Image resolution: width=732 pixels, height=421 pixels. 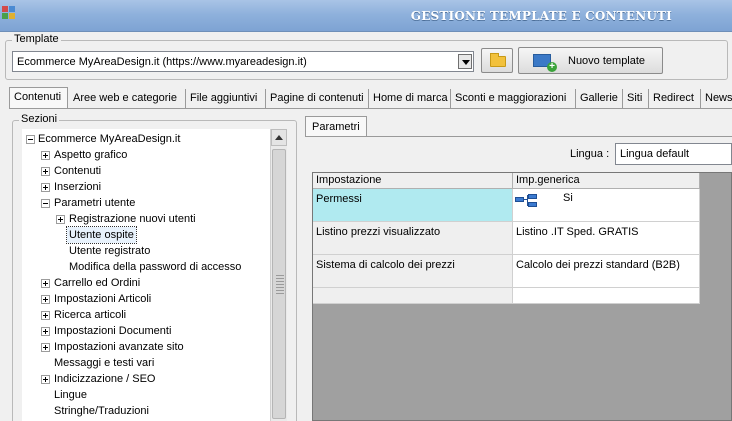 What do you see at coordinates (146, 283) in the screenshot?
I see `tree-item: Carrello ed Ordini` at bounding box center [146, 283].